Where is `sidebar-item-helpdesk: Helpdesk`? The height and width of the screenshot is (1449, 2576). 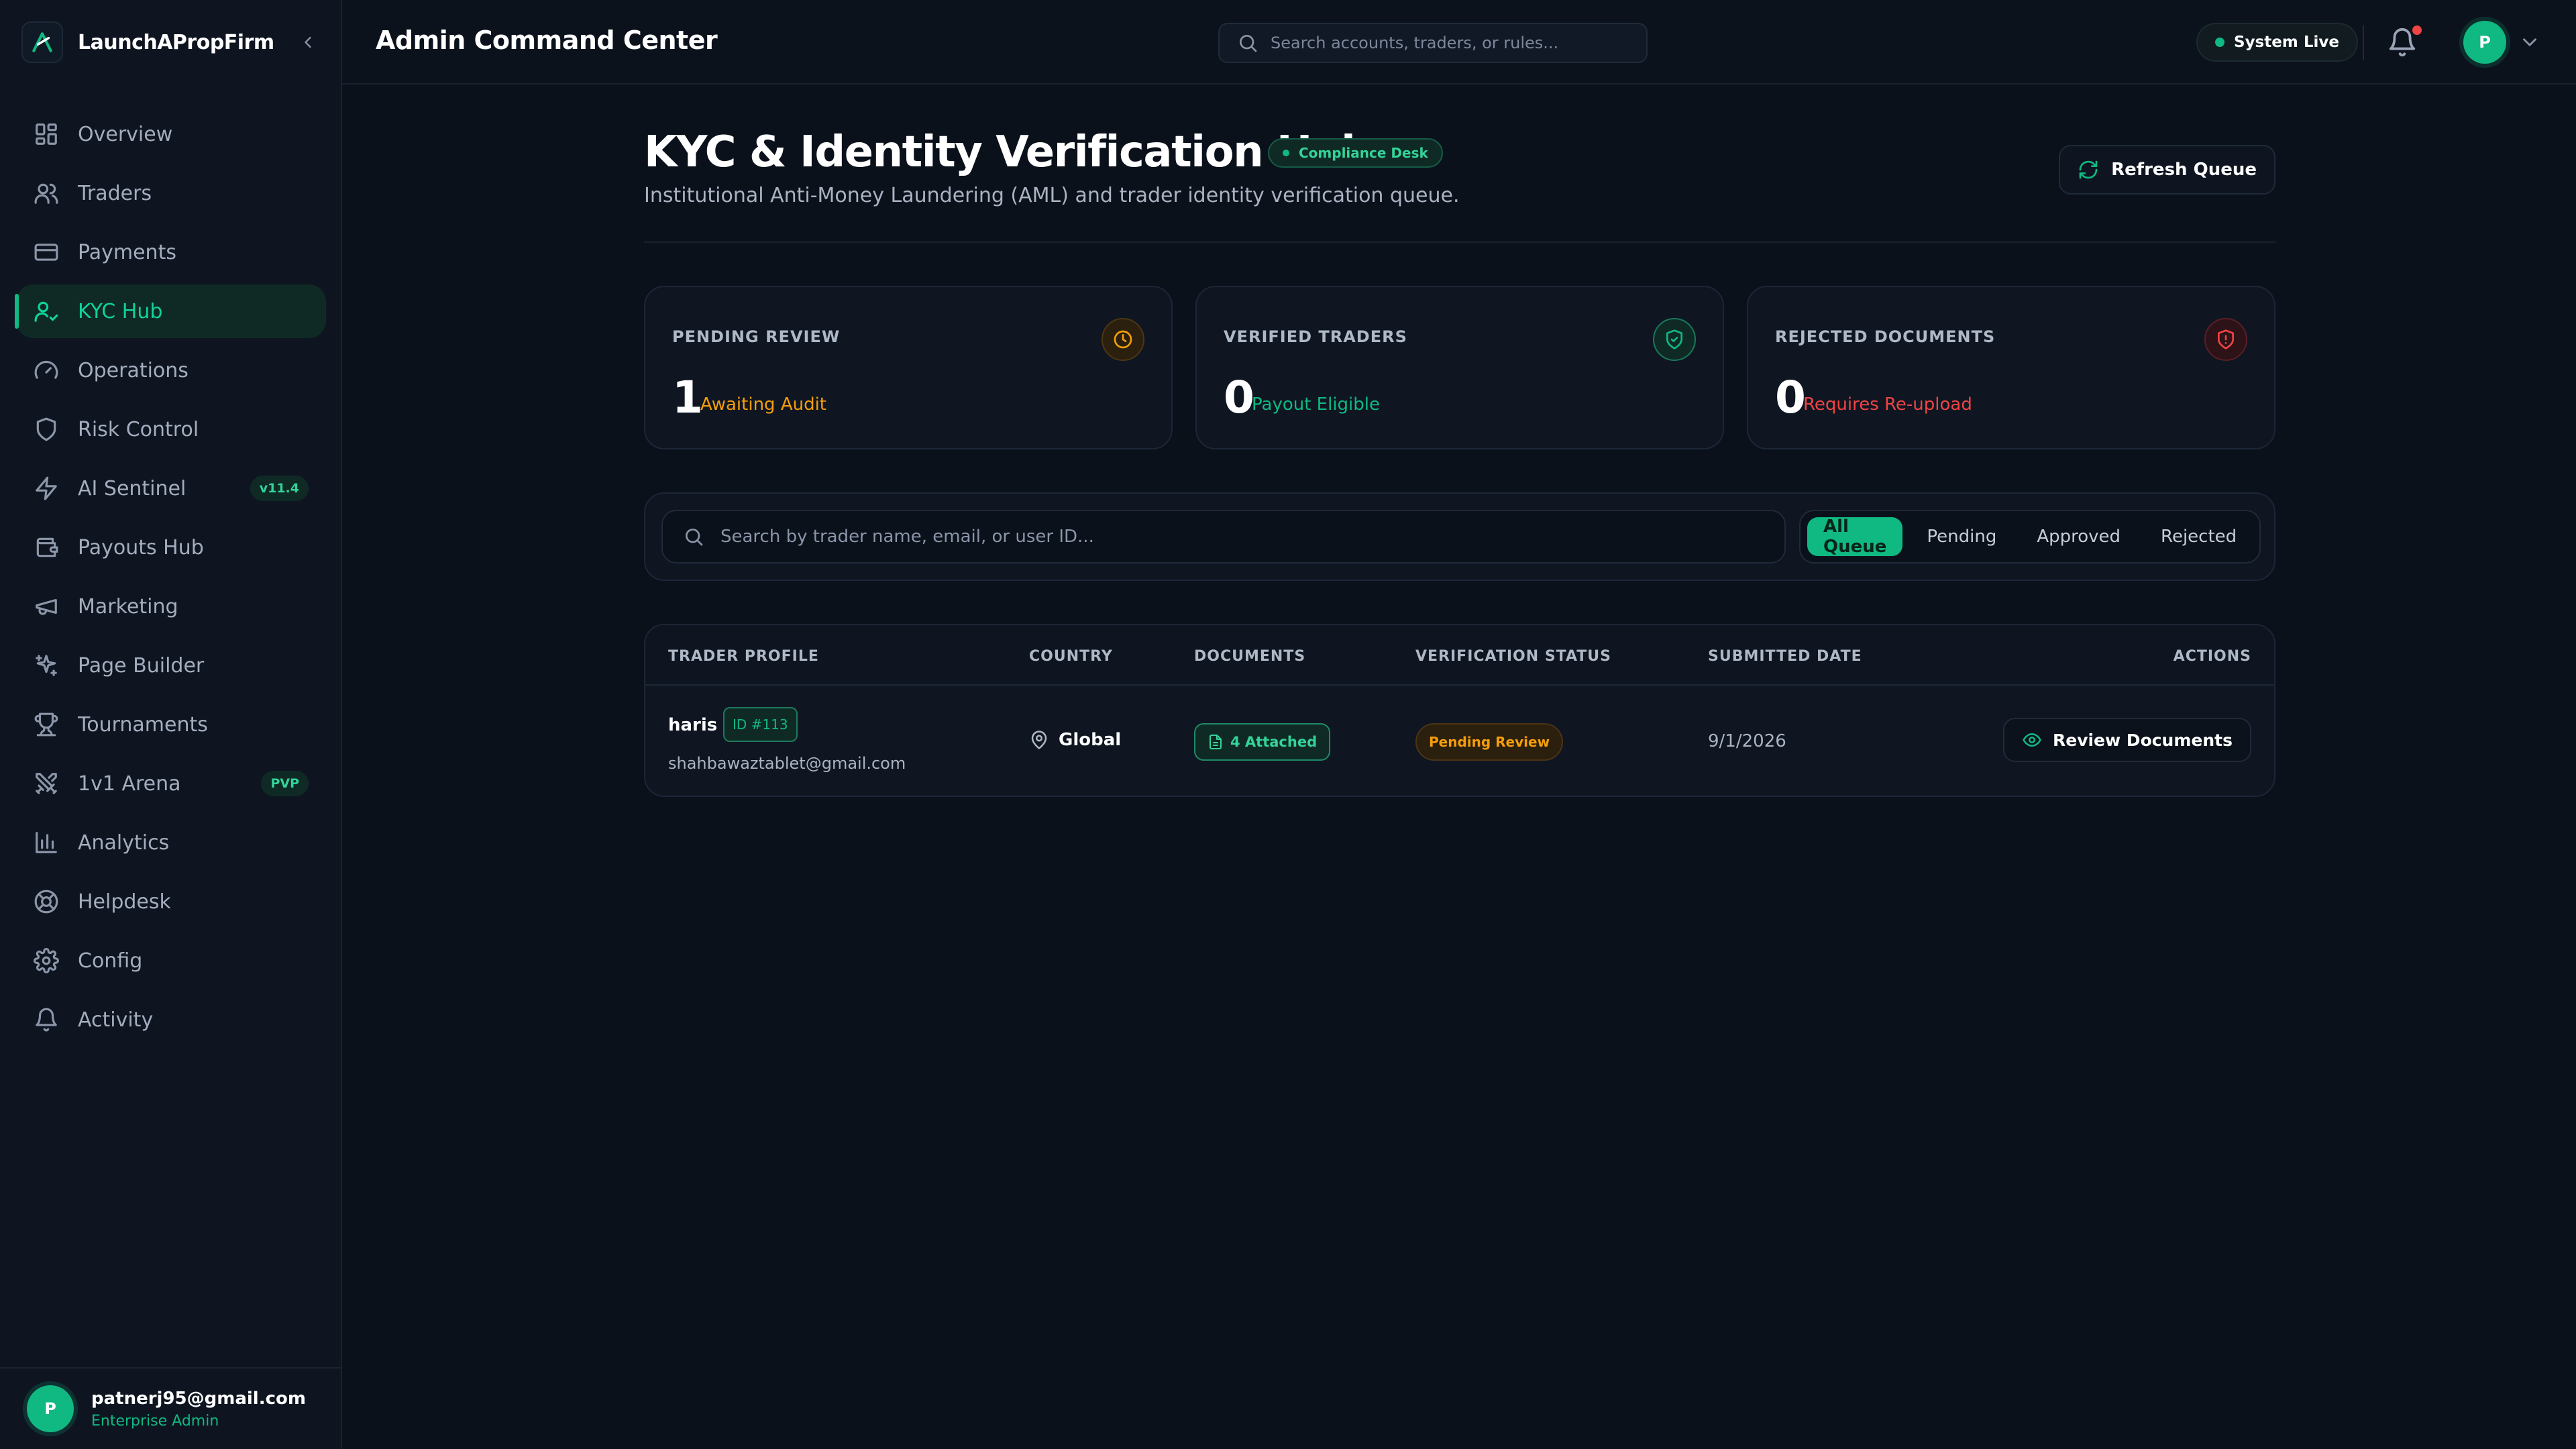
sidebar-item-helpdesk: Helpdesk is located at coordinates (171, 901).